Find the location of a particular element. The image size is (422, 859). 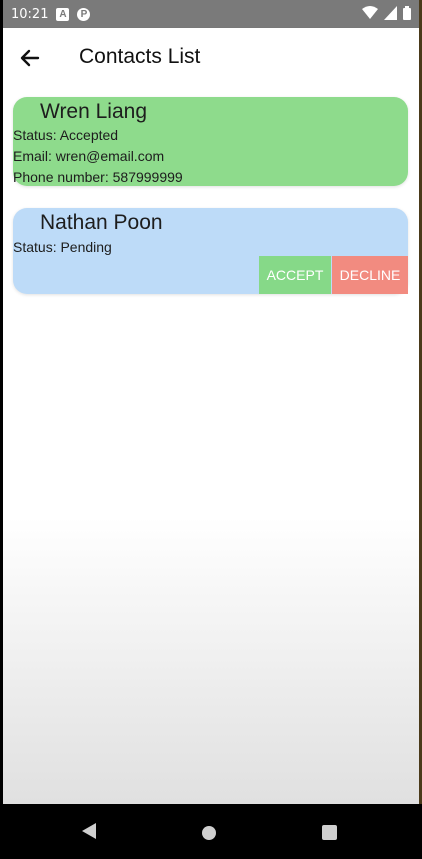

contact-email: Email: wren@email.com is located at coordinates (89, 156).